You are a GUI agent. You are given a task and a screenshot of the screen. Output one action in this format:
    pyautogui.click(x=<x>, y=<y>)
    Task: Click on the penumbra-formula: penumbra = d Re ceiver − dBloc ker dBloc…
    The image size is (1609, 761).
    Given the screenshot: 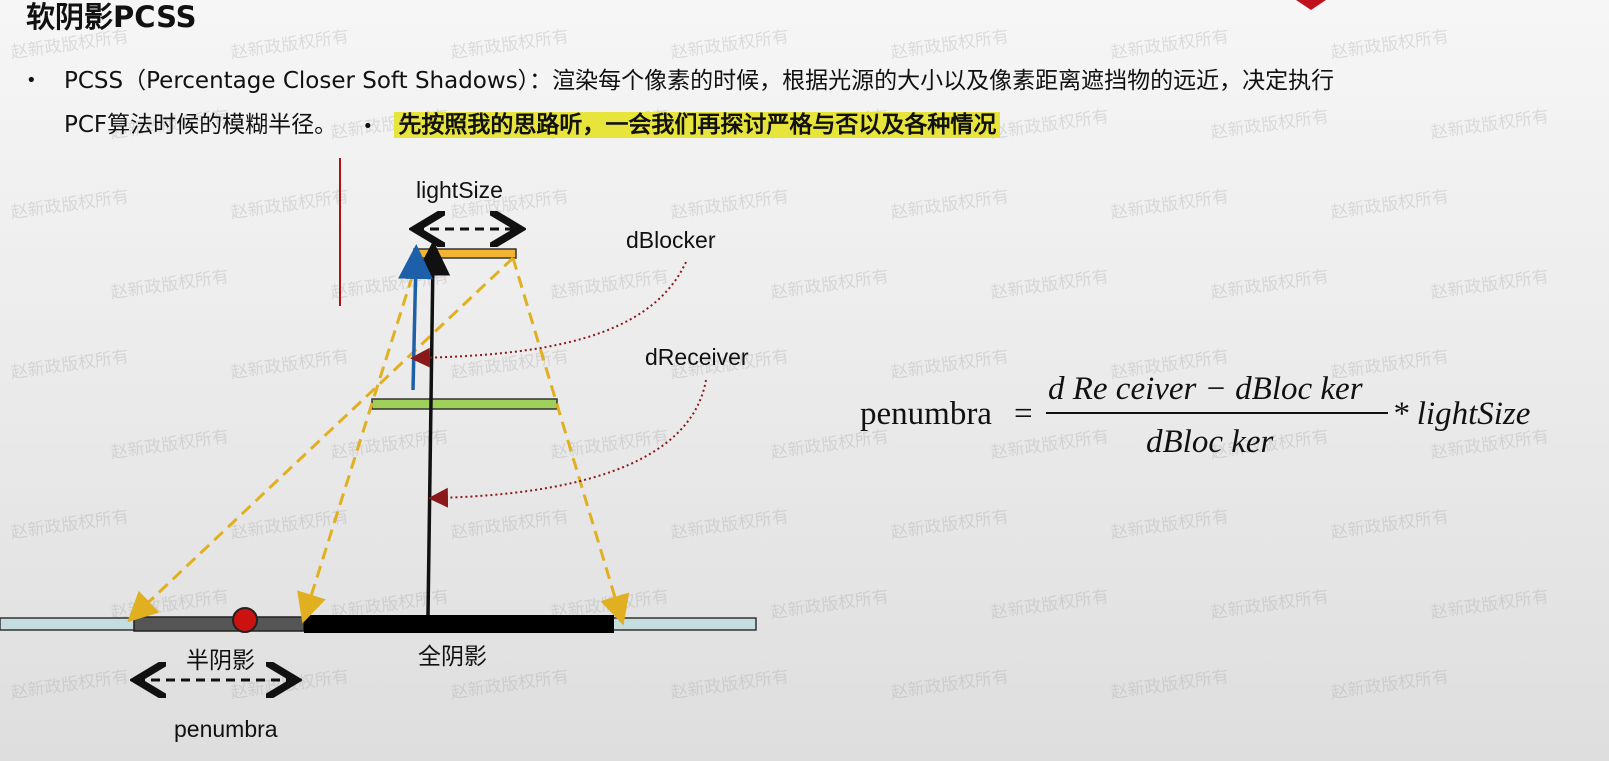 What is the action you would take?
    pyautogui.click(x=1195, y=415)
    